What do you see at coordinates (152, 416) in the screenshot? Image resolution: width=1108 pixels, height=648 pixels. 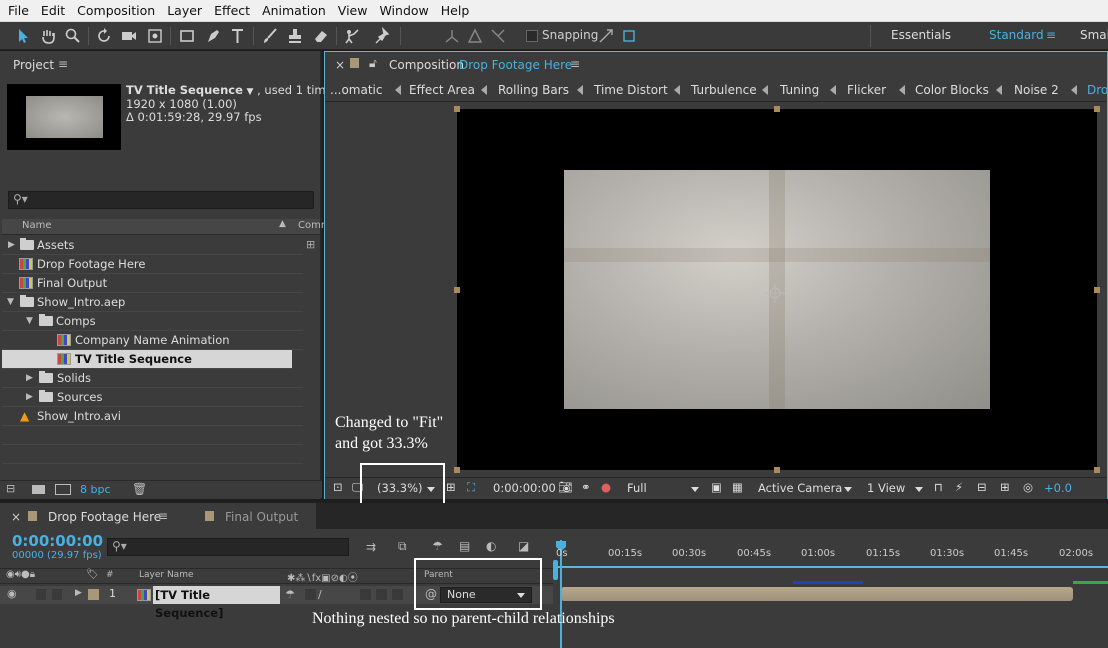 I see `project-item-show-intro-avi: ▲ Show_Intro.avi` at bounding box center [152, 416].